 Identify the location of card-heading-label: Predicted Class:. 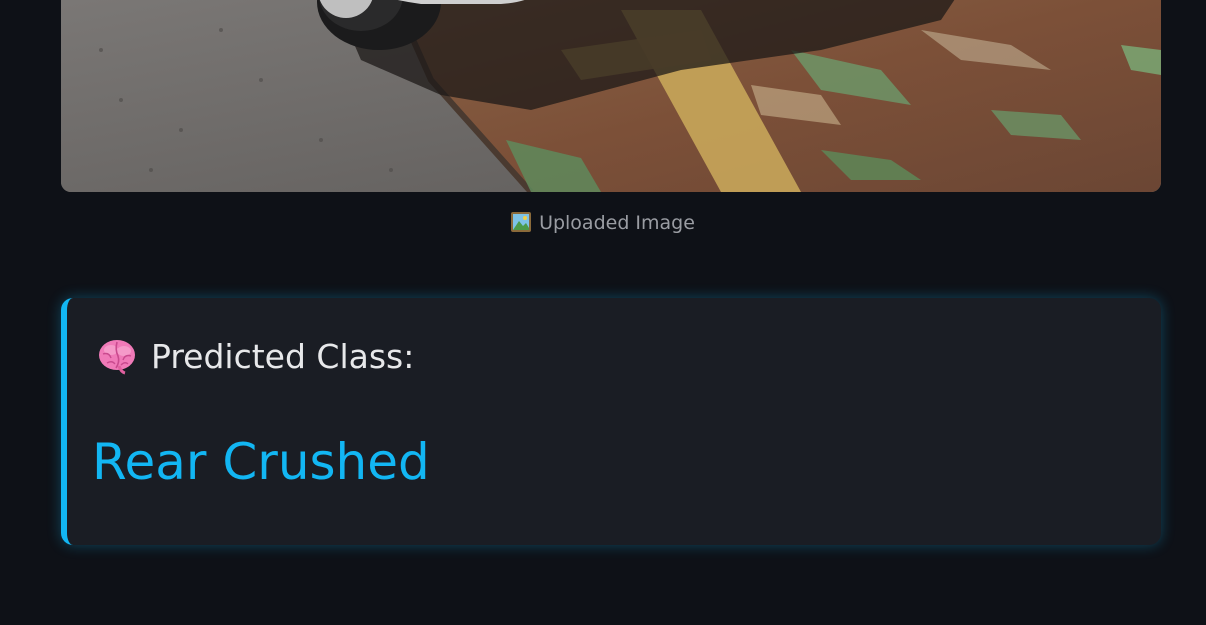
(283, 356).